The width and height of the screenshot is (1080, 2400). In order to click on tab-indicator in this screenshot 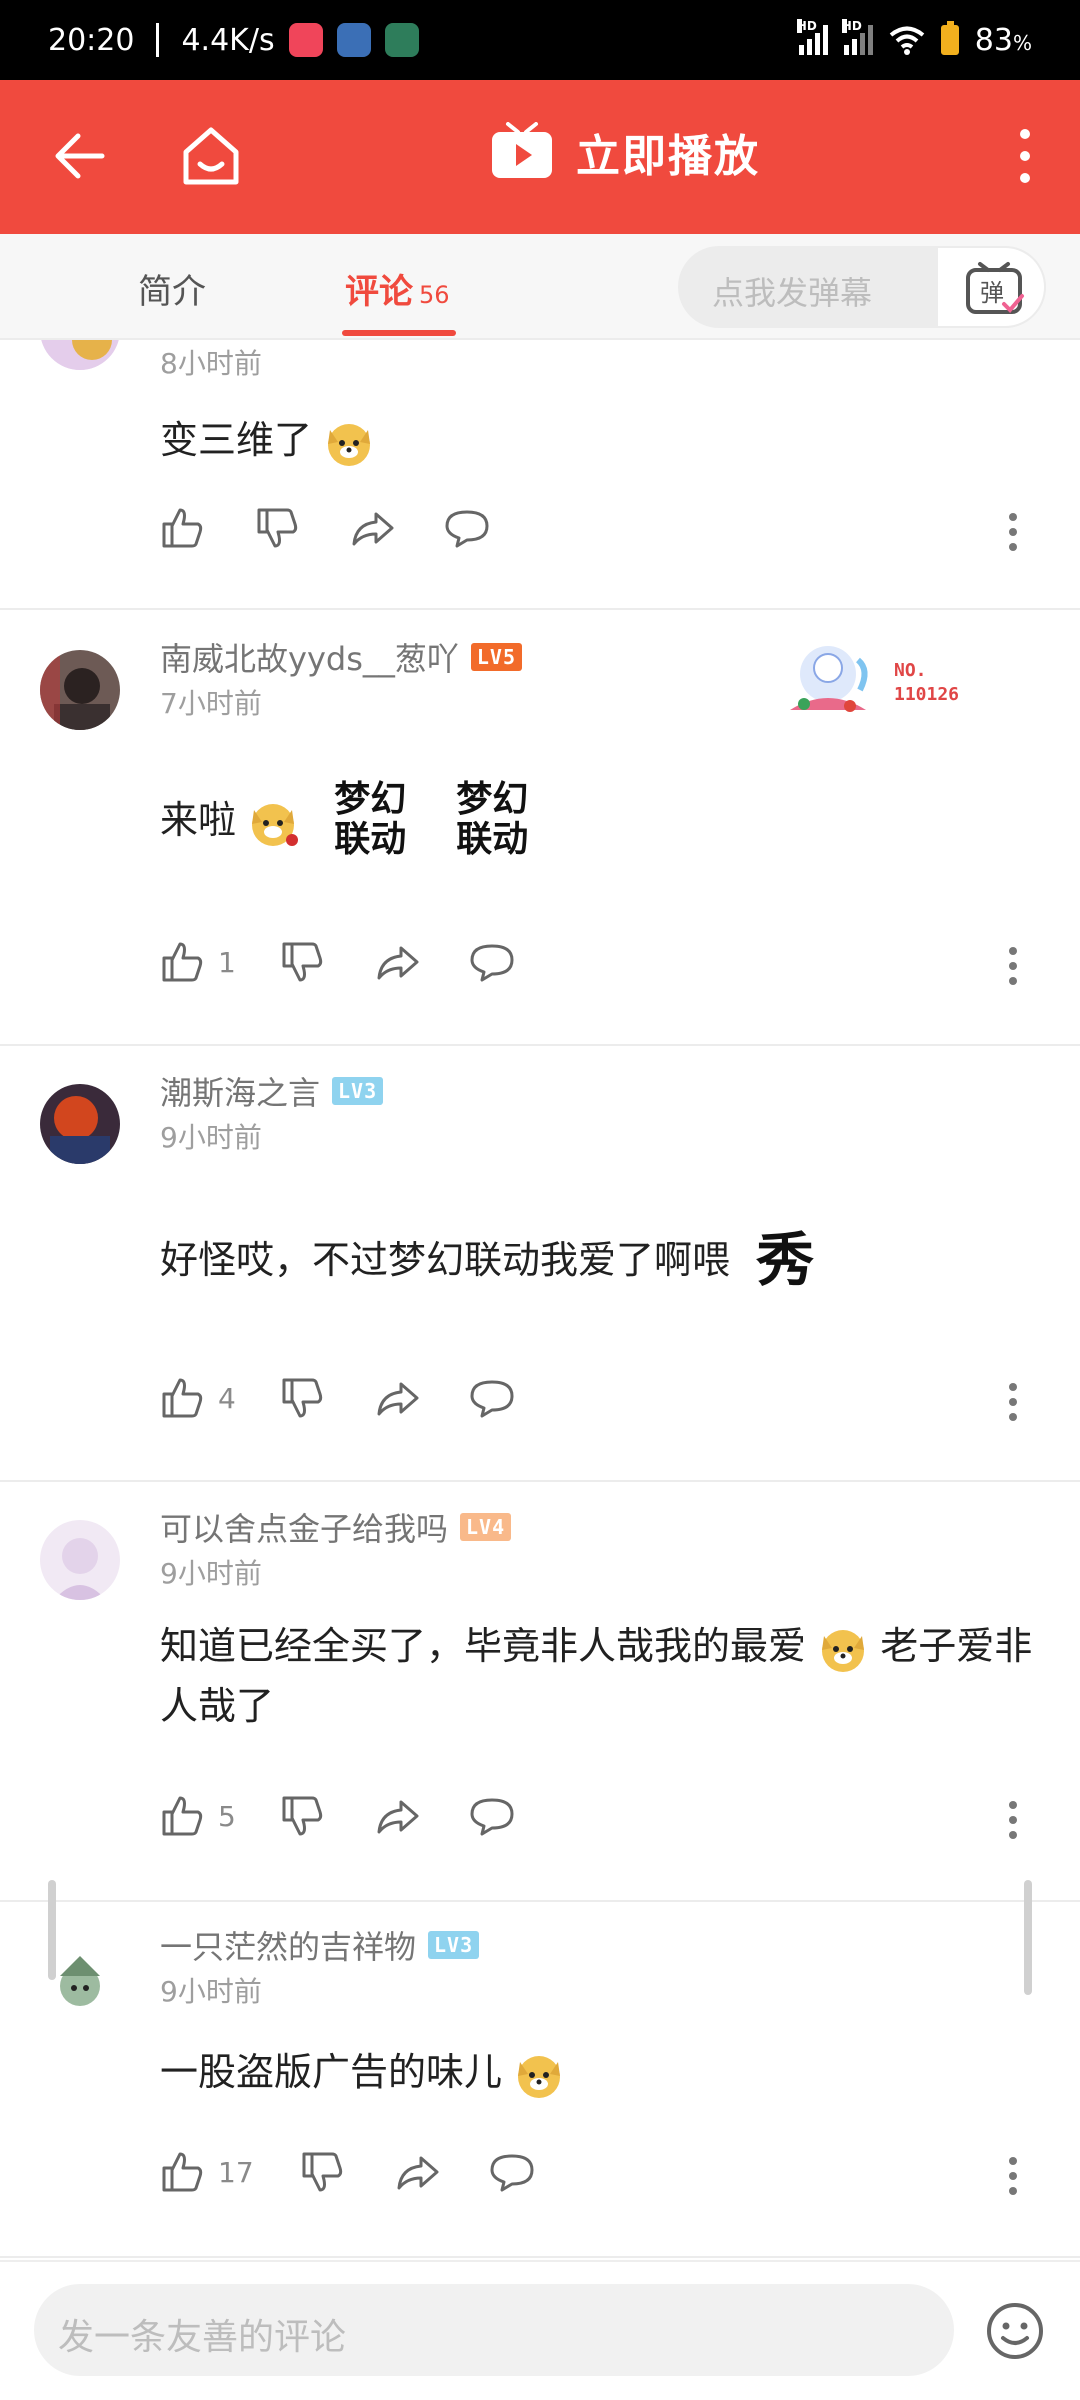, I will do `click(399, 333)`.